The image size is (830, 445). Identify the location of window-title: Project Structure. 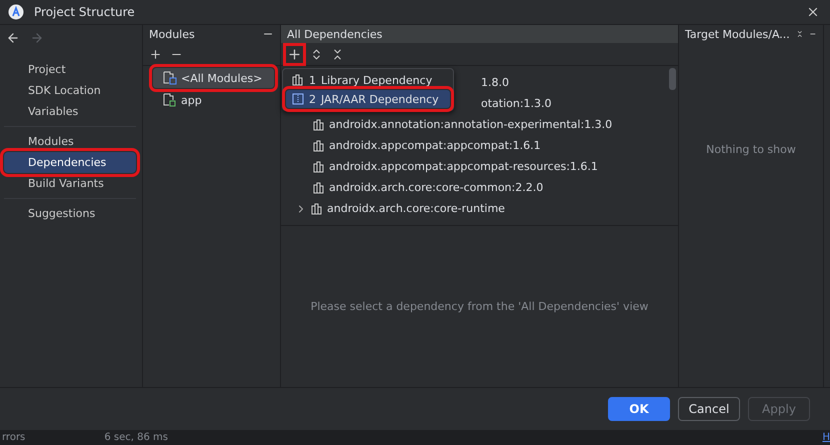
(85, 12).